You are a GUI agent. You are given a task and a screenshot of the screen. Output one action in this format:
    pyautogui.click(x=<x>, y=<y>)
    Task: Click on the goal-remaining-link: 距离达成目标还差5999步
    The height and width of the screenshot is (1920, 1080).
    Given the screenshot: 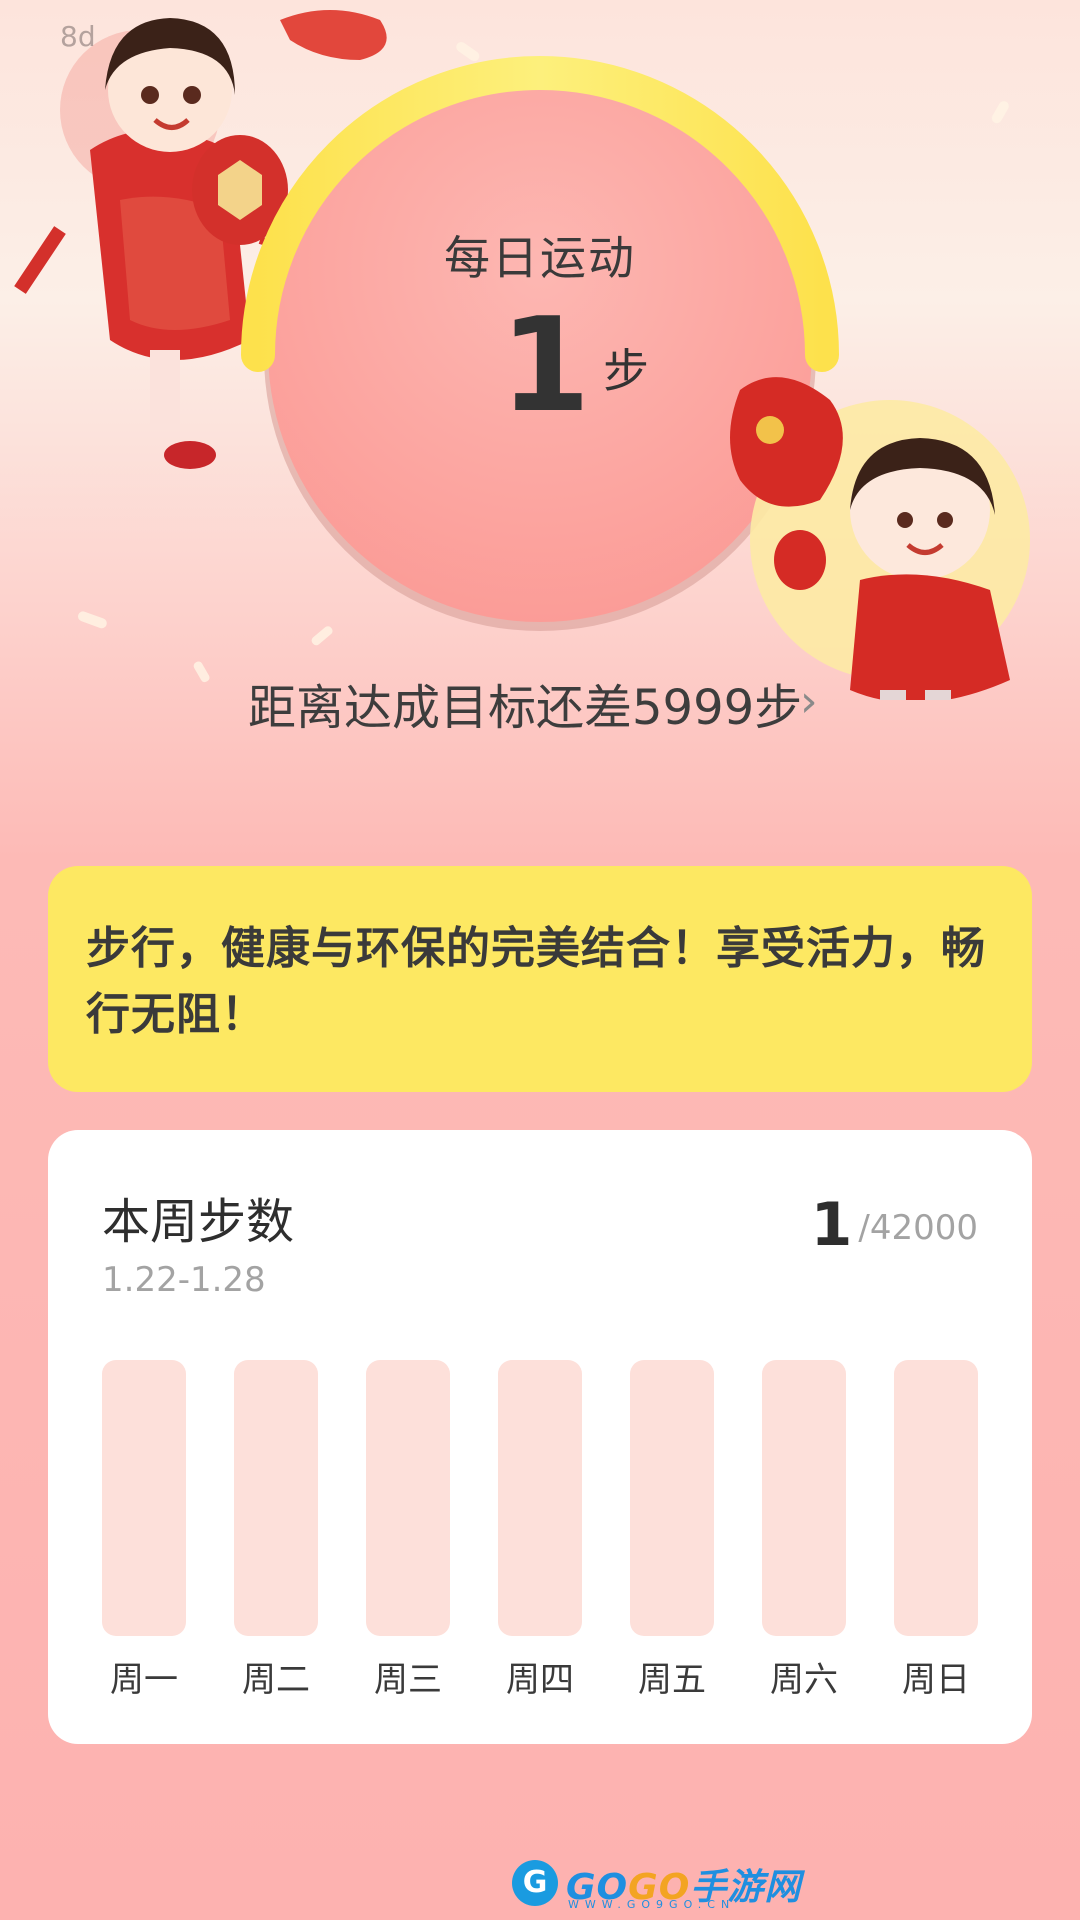 What is the action you would take?
    pyautogui.click(x=525, y=703)
    